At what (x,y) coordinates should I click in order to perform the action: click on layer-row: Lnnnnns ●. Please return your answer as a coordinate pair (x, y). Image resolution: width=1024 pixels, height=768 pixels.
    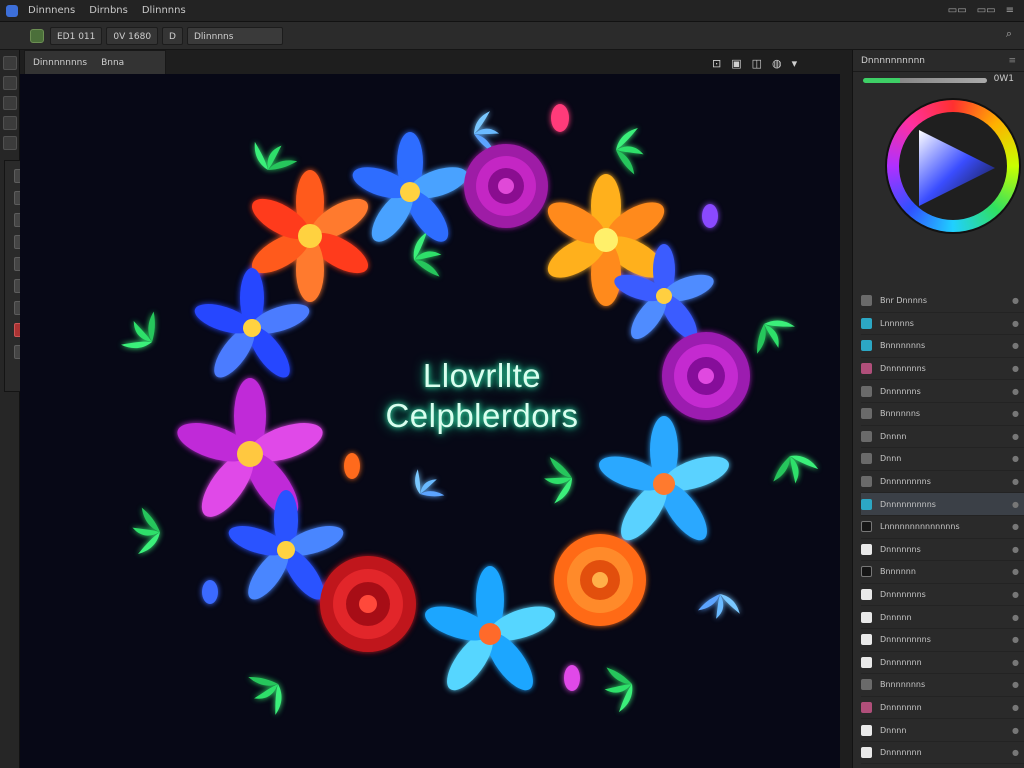
    Looking at the image, I should click on (942, 324).